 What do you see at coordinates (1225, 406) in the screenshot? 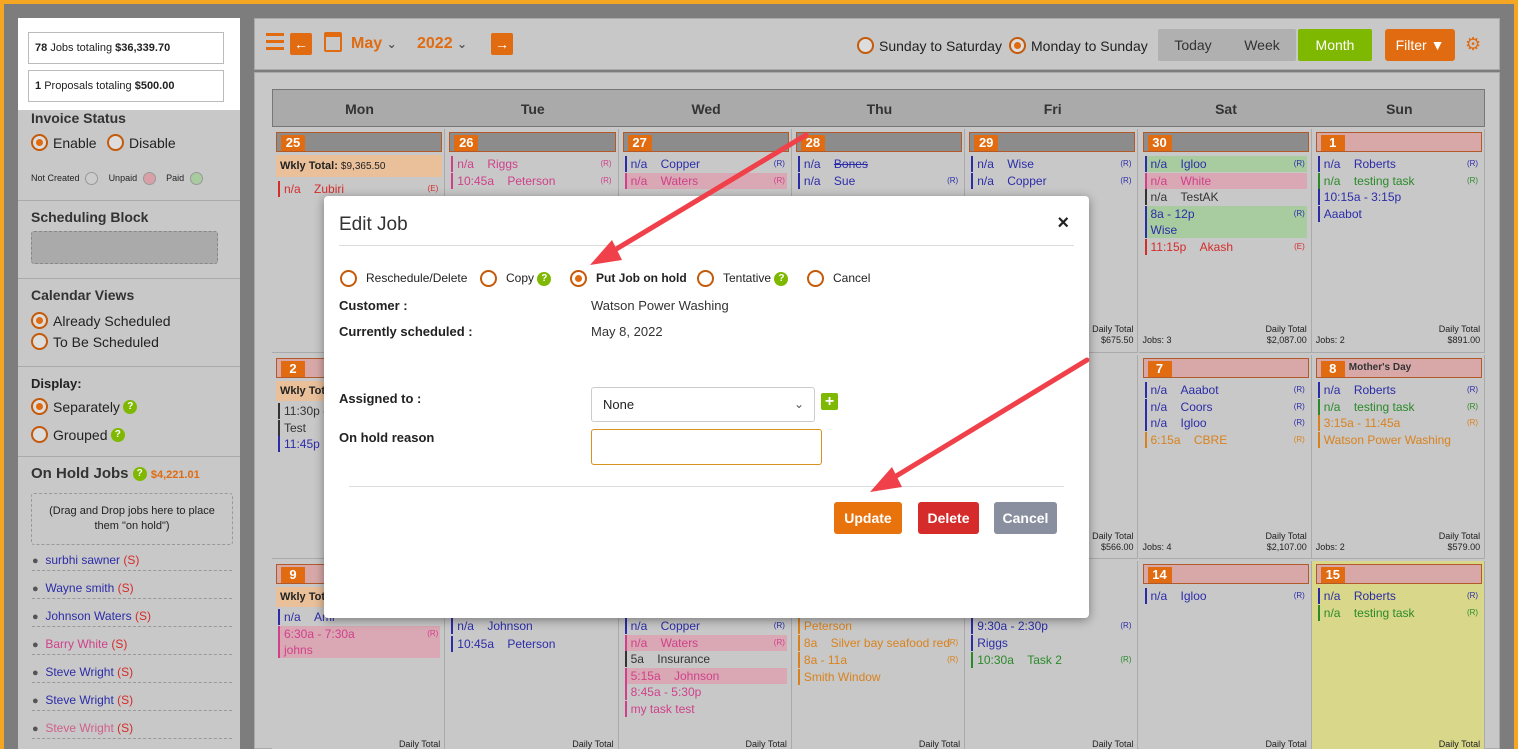
I see `calendar-event: n/a Coors (R)` at bounding box center [1225, 406].